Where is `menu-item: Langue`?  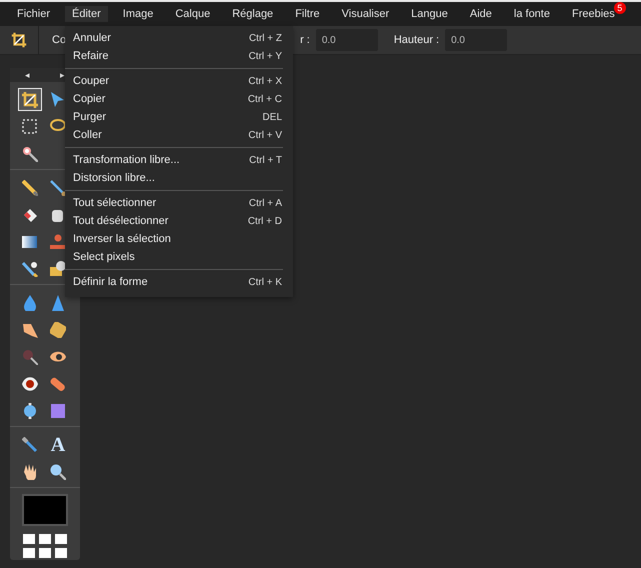
menu-item: Langue is located at coordinates (429, 14).